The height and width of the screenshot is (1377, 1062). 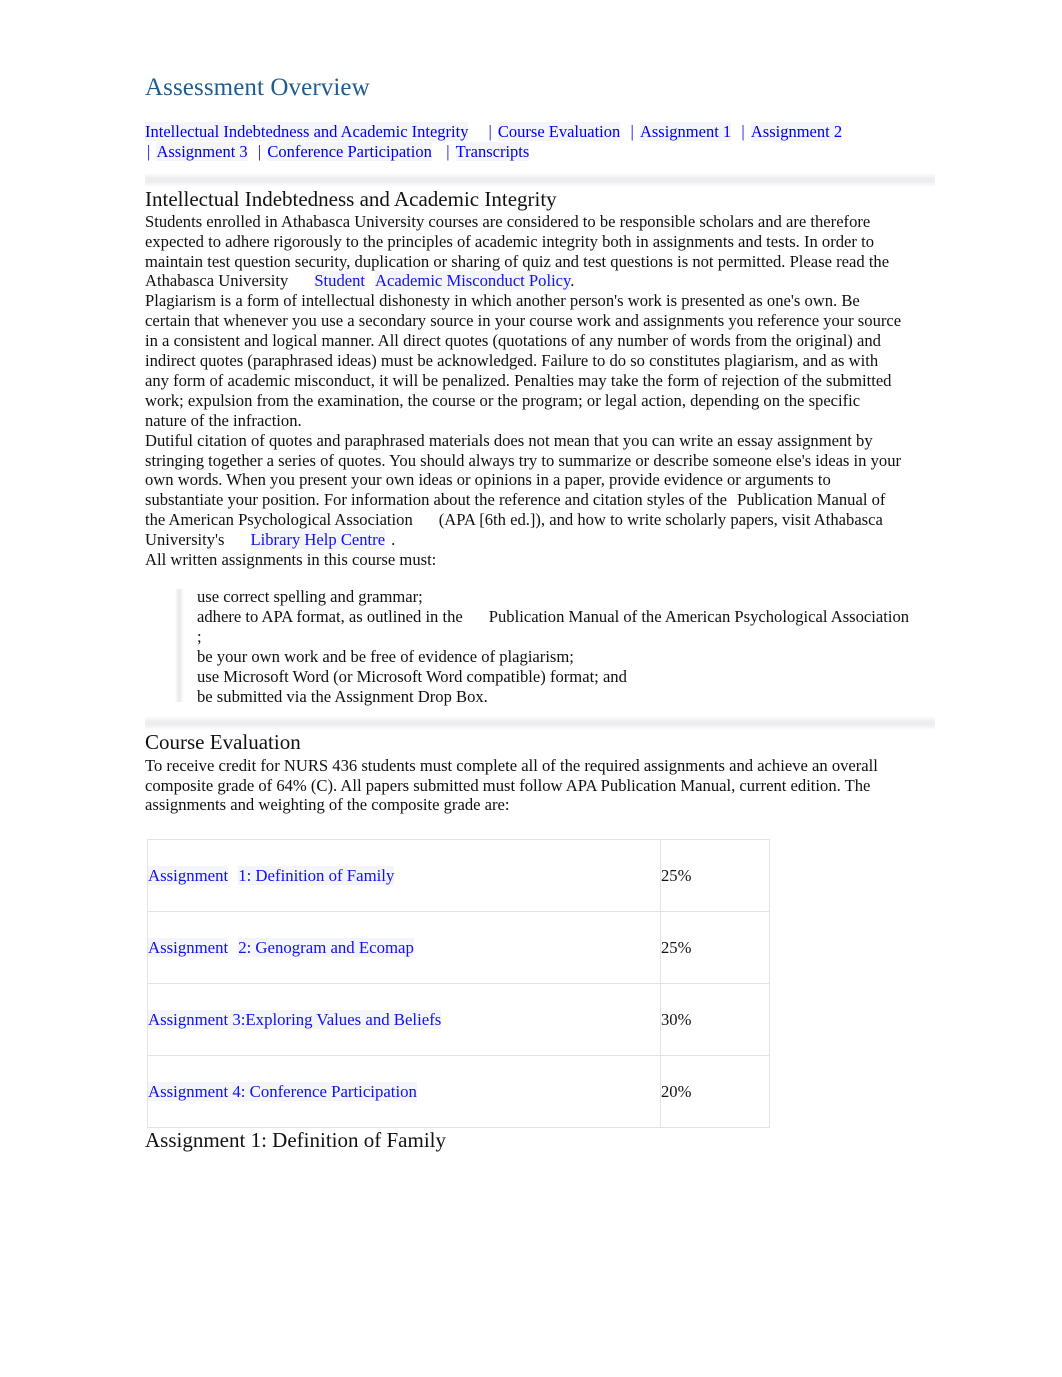 What do you see at coordinates (559, 131) in the screenshot?
I see `nav-link-course-evaluation: Course Evaluation` at bounding box center [559, 131].